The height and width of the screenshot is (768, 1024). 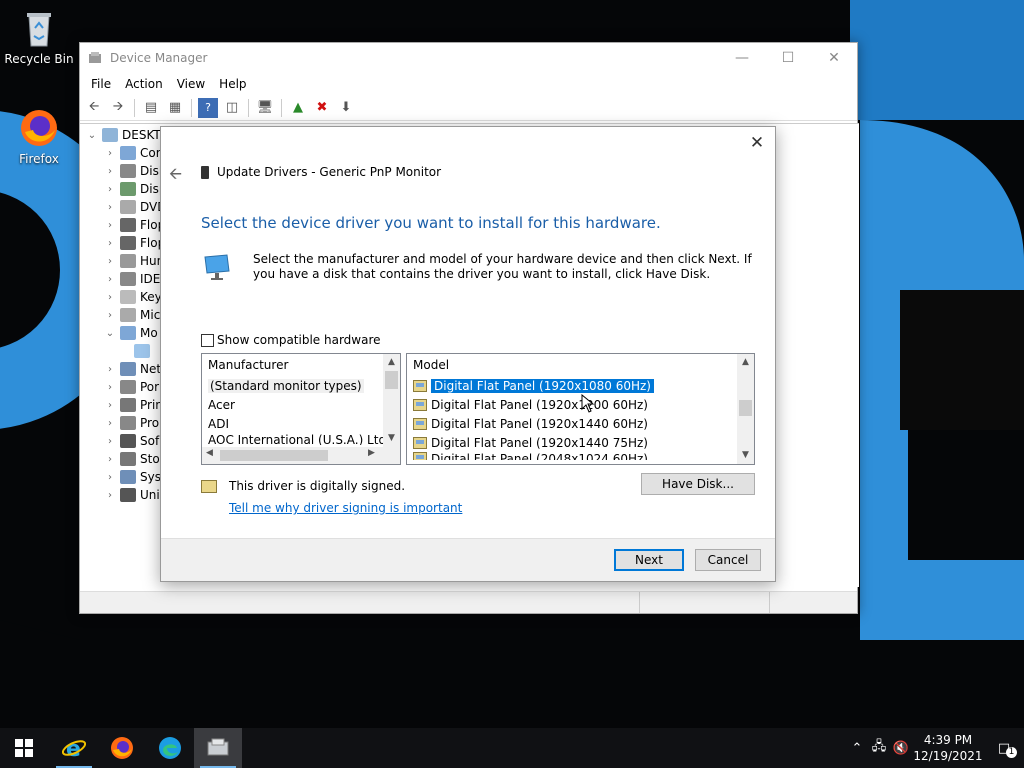 What do you see at coordinates (298, 108) in the screenshot?
I see `update-driver-icon: ▲` at bounding box center [298, 108].